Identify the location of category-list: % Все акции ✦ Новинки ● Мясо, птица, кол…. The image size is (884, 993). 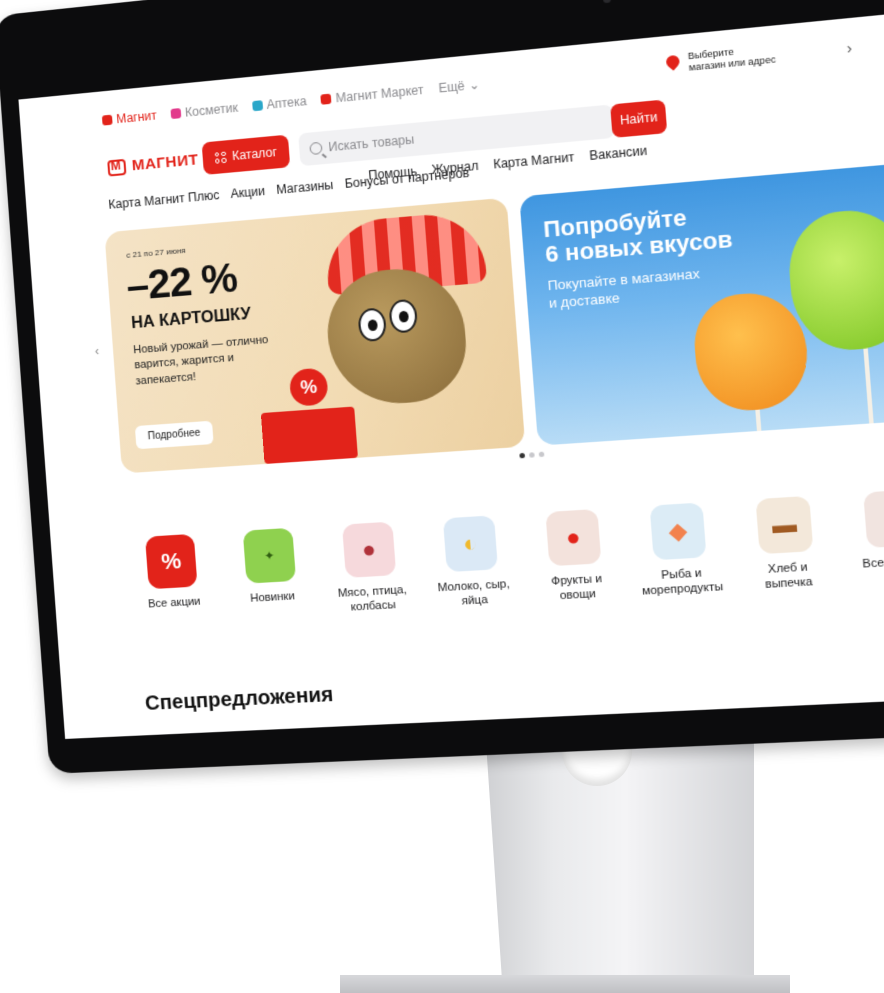
(508, 557).